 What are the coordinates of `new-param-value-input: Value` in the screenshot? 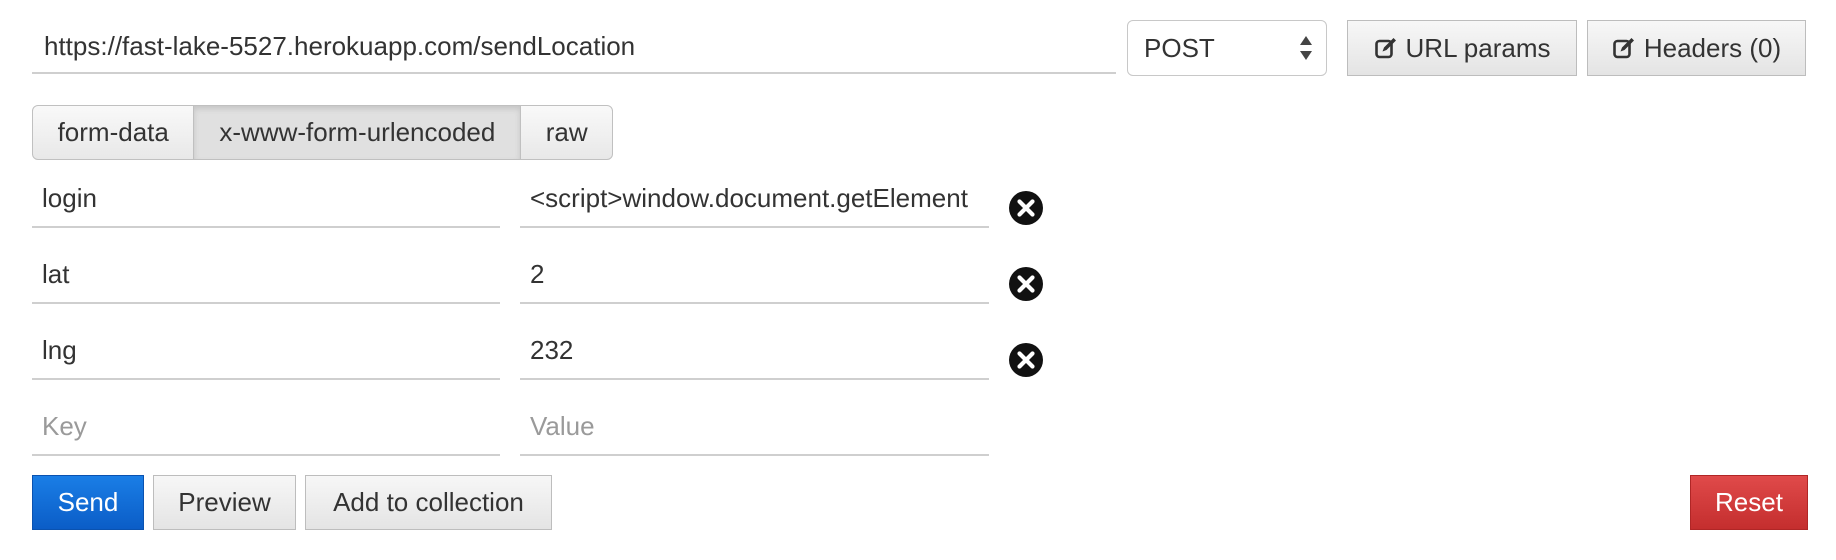 It's located at (754, 427).